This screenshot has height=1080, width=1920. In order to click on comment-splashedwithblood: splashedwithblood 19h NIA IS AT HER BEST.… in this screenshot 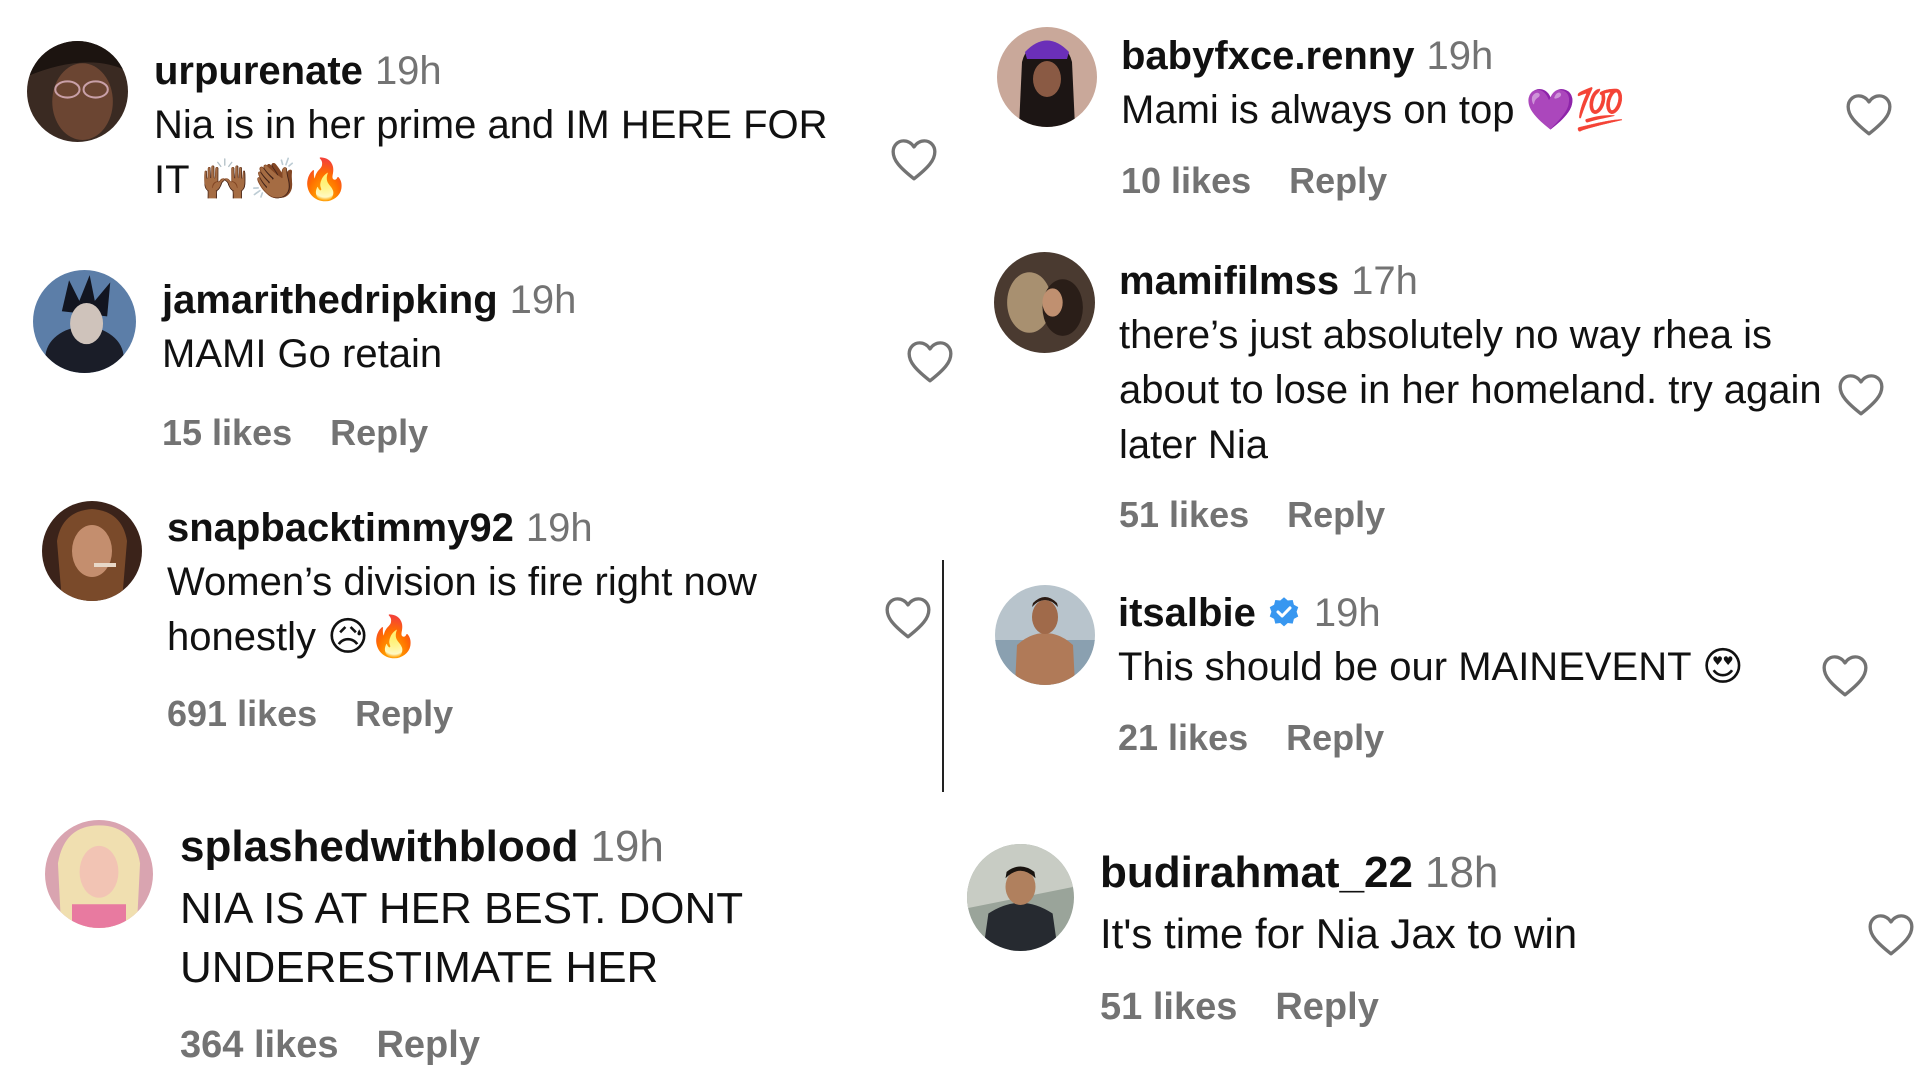, I will do `click(470, 940)`.